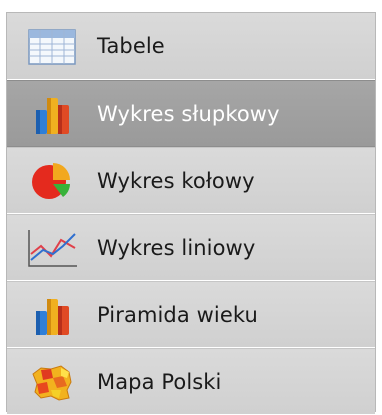 This screenshot has height=415, width=382. I want to click on poland-map-icon, so click(52, 382).